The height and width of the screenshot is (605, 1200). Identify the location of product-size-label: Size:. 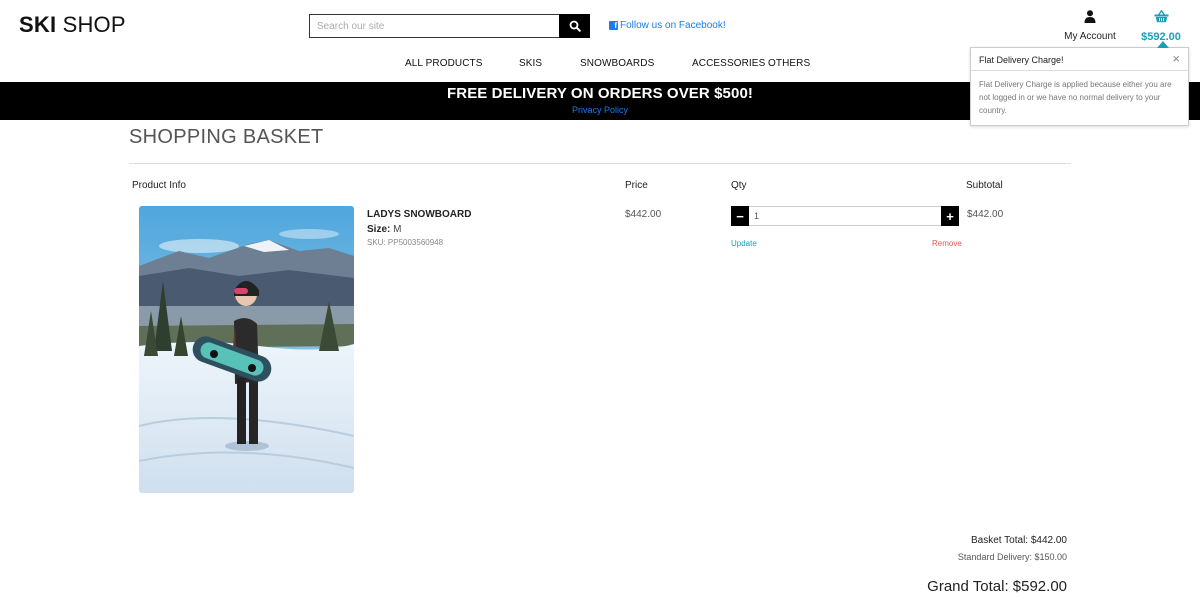
(379, 229).